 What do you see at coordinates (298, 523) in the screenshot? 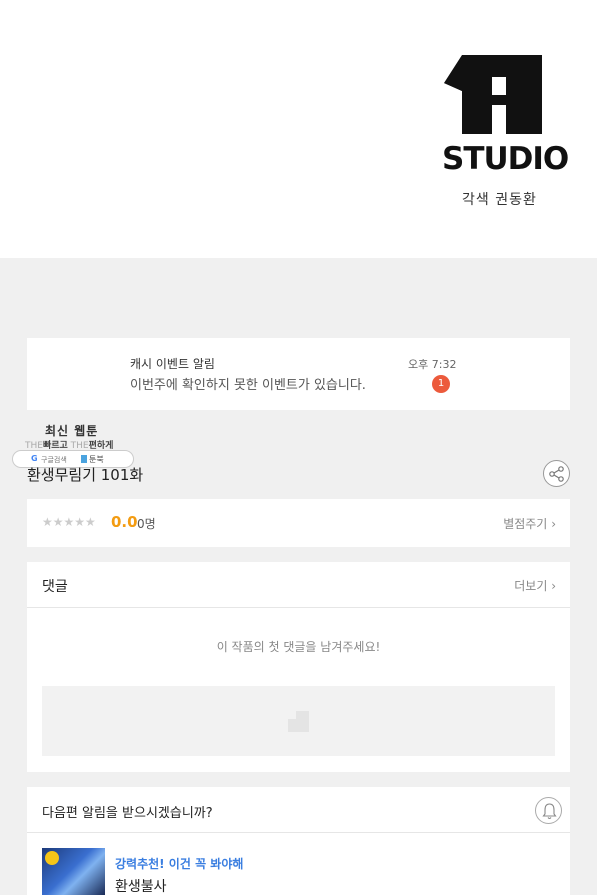
I see `rating-card: ★★★★★ 0.0 0명 별점주기 ›` at bounding box center [298, 523].